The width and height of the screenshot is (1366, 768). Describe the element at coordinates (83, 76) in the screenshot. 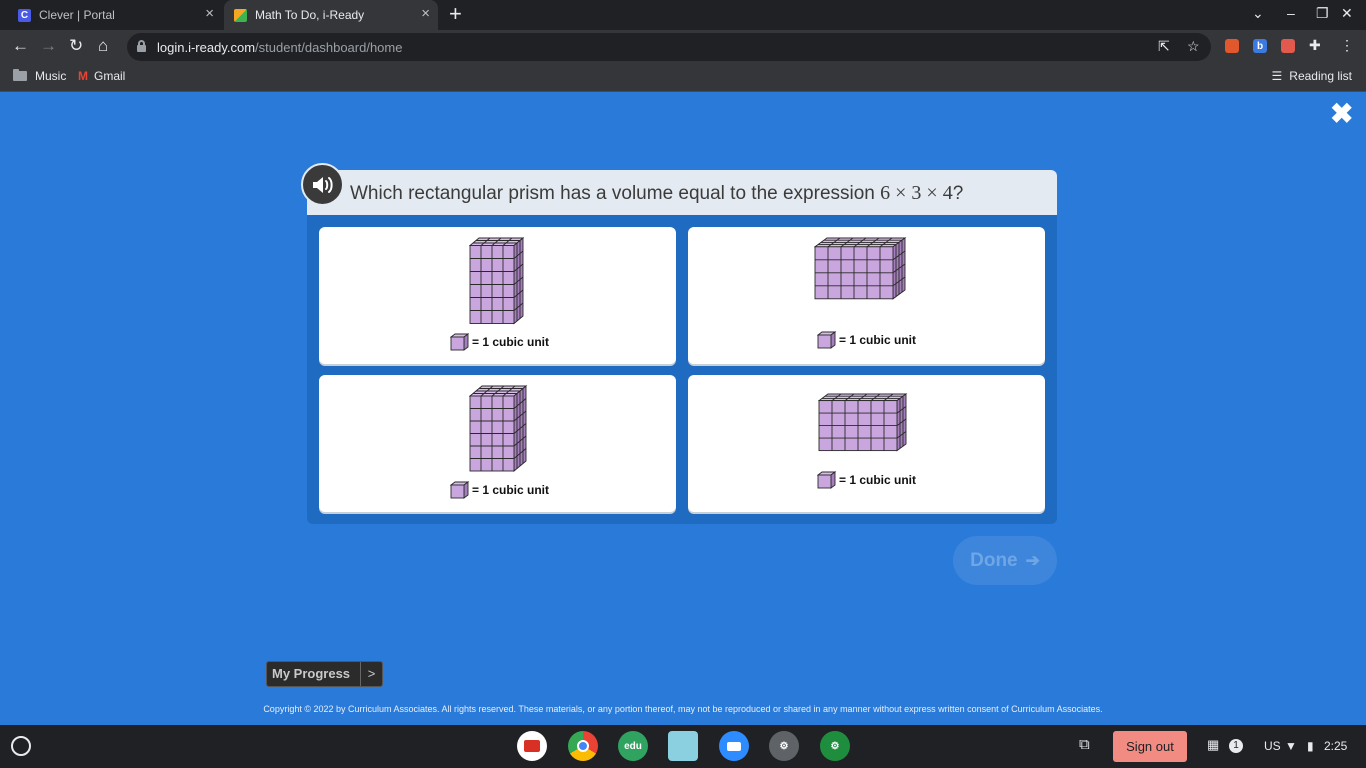

I see `gmail-icon: M` at that location.